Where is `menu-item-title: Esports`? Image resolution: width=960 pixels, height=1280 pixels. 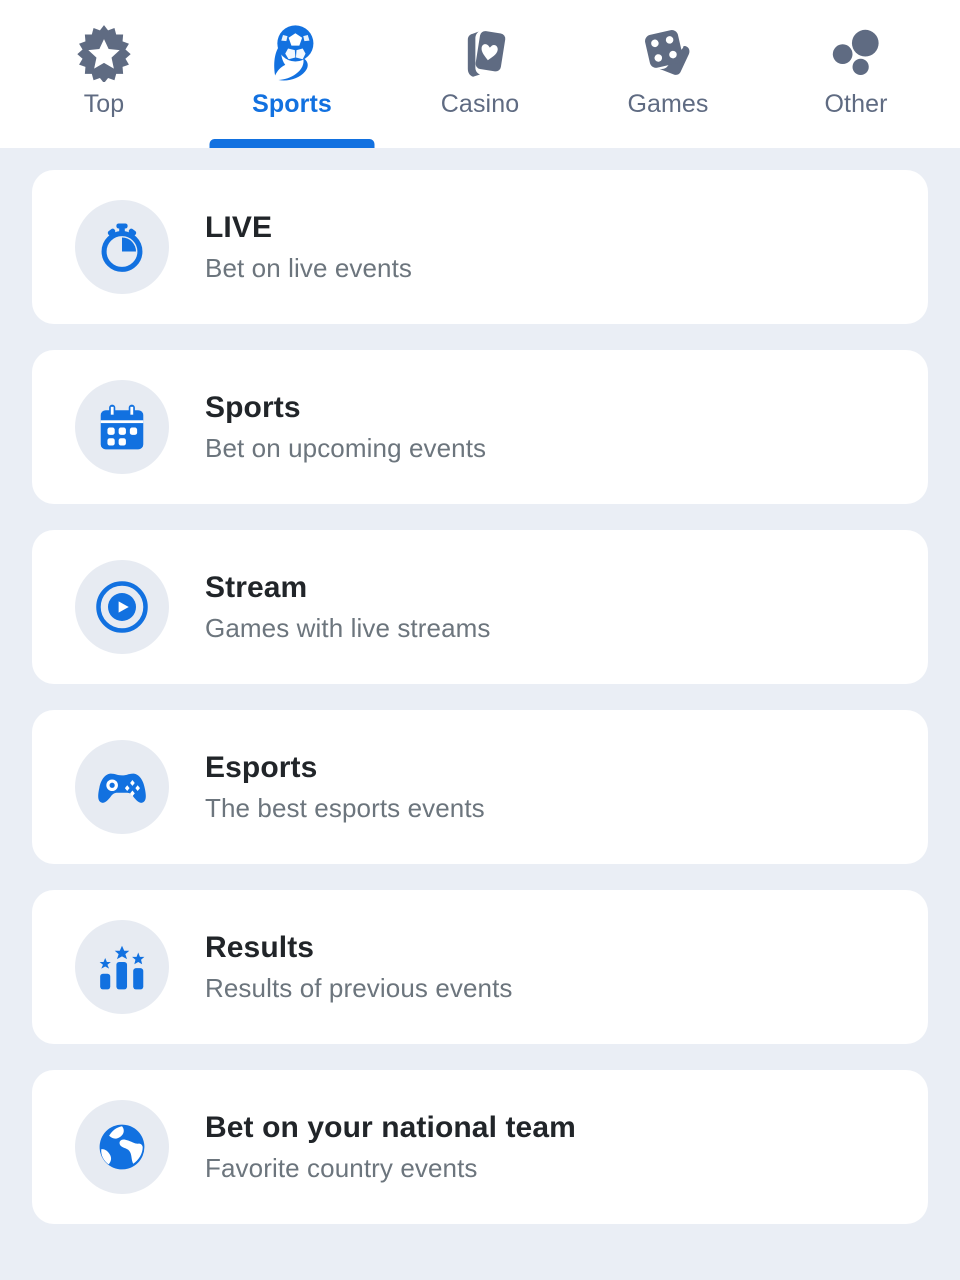
menu-item-title: Esports is located at coordinates (261, 768).